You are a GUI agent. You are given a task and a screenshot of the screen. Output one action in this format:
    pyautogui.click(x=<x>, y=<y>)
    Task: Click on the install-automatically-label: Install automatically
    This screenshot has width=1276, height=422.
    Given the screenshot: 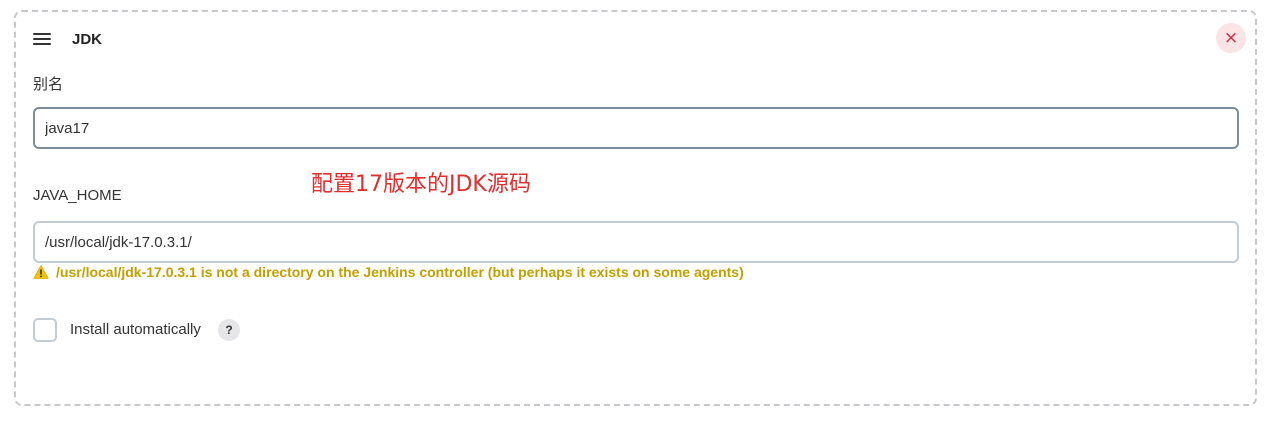 What is the action you would take?
    pyautogui.click(x=135, y=329)
    